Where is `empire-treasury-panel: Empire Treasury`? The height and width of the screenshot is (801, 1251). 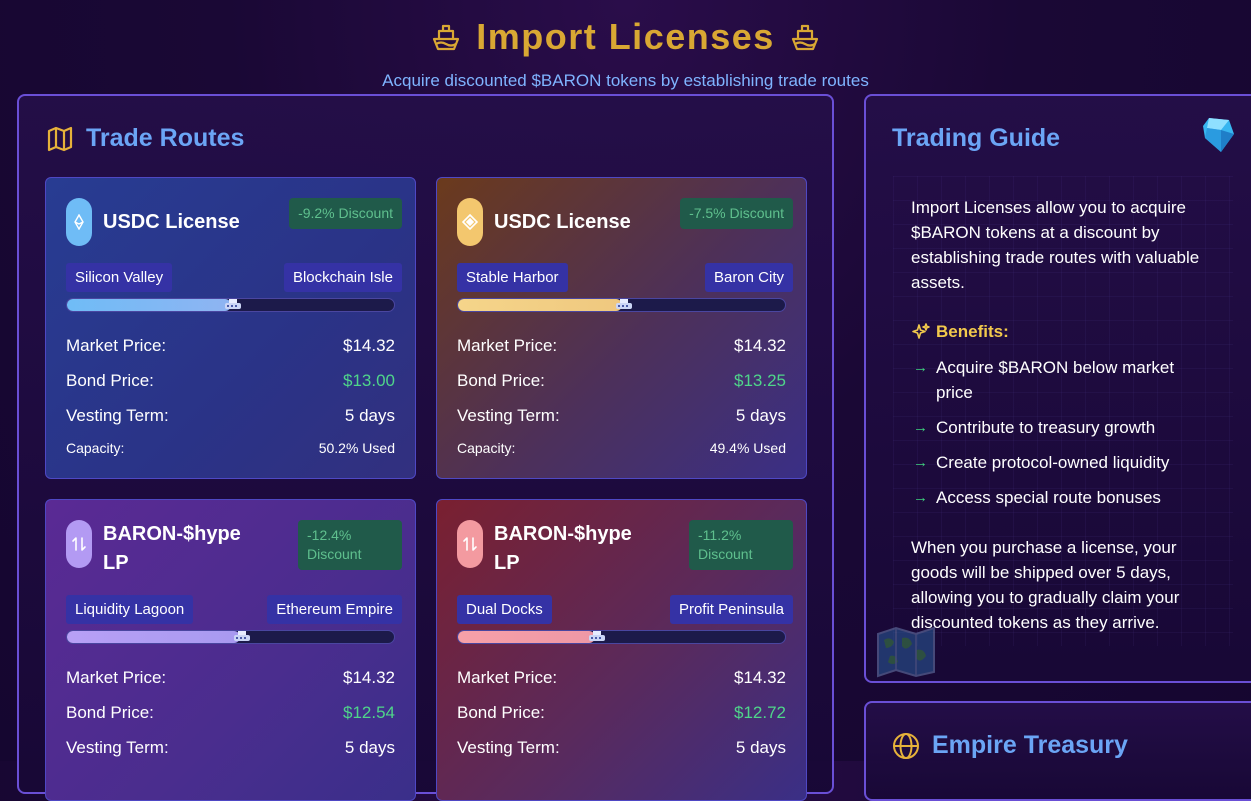
empire-treasury-panel: Empire Treasury is located at coordinates (1057, 751).